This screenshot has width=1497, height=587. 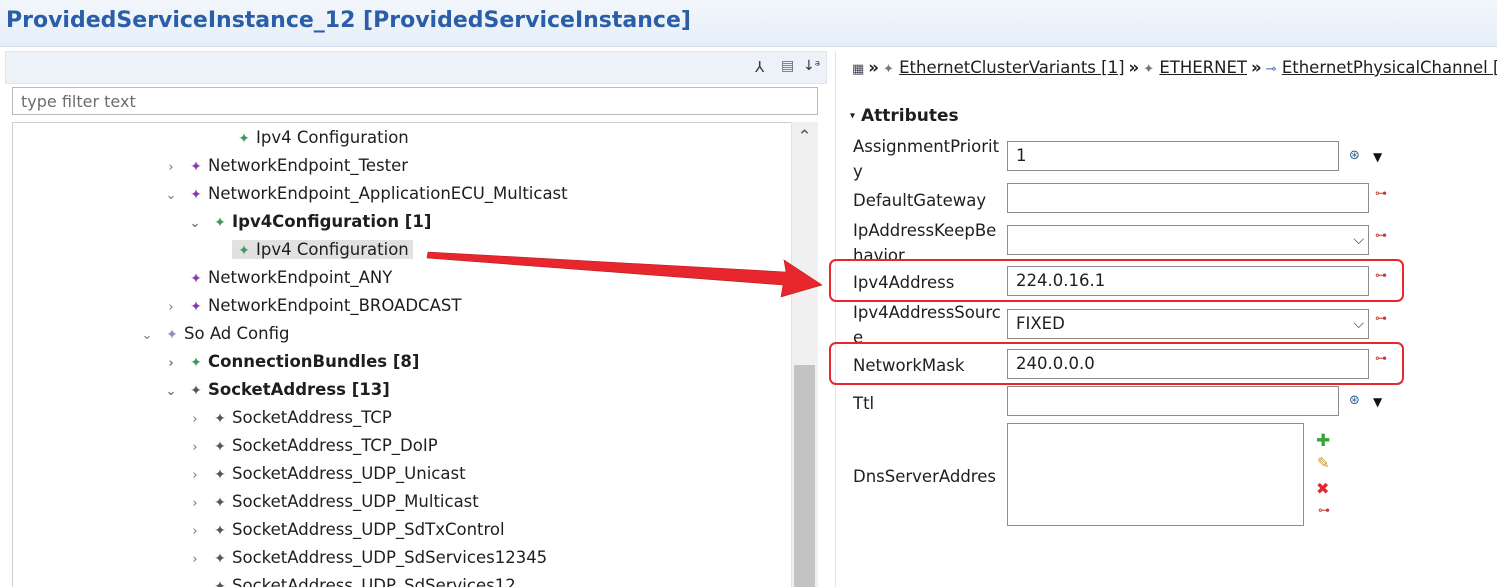 I want to click on annotation-arrow-icon, so click(x=624, y=274).